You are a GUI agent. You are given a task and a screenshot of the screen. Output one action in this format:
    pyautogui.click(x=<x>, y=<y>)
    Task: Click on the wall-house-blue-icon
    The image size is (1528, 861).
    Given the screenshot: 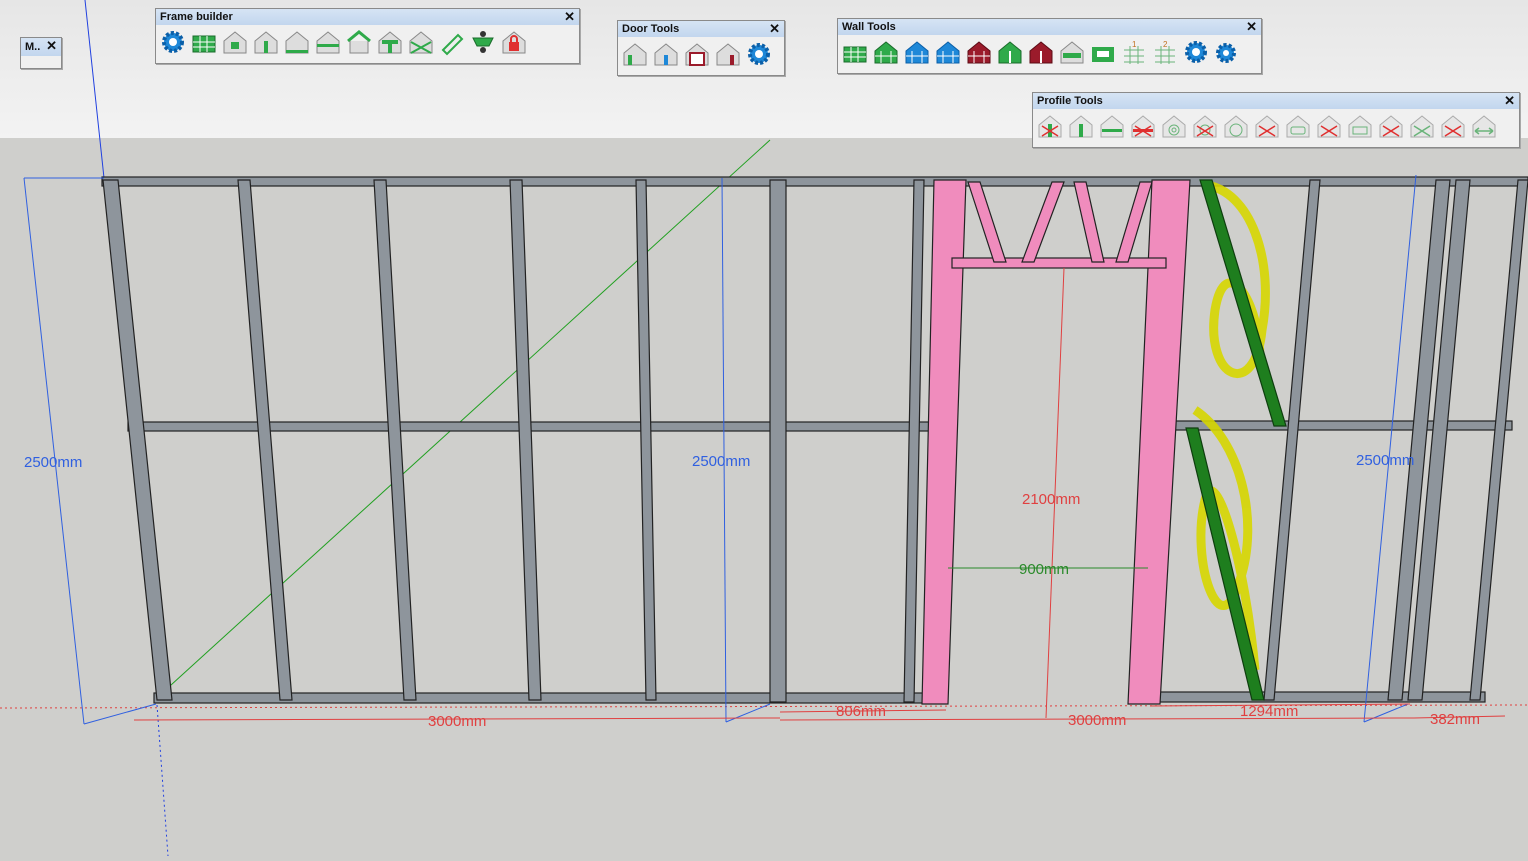 What is the action you would take?
    pyautogui.click(x=917, y=52)
    